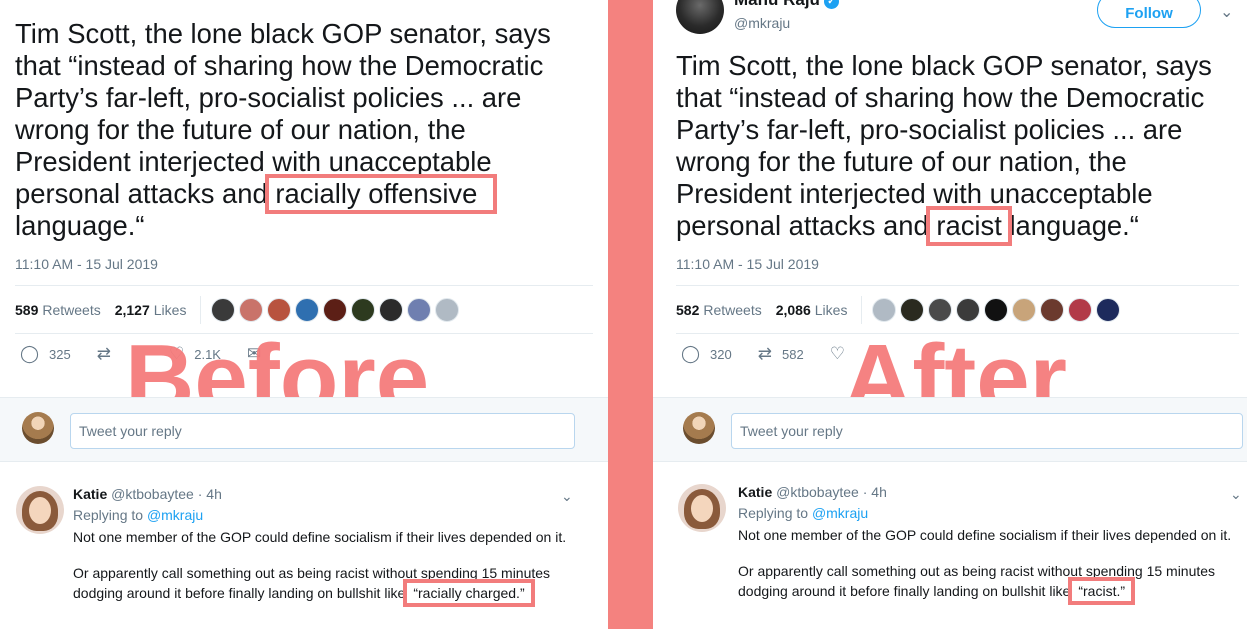 This screenshot has height=629, width=1247. Describe the element at coordinates (333, 494) in the screenshot. I see `reply-header: Katie @ktbobaytee · 4h` at that location.